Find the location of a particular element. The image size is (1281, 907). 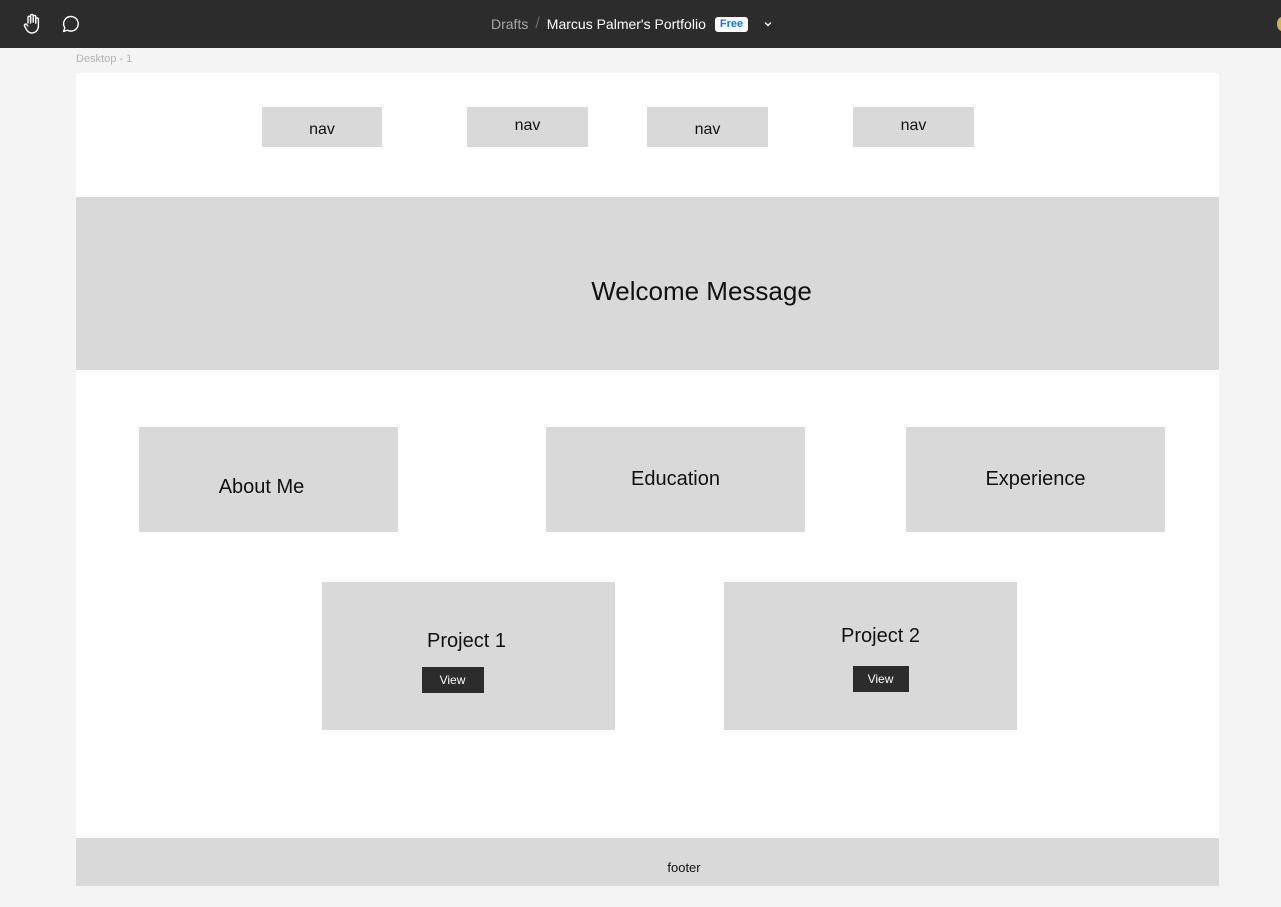

card-title: Experience is located at coordinates (1035, 479).